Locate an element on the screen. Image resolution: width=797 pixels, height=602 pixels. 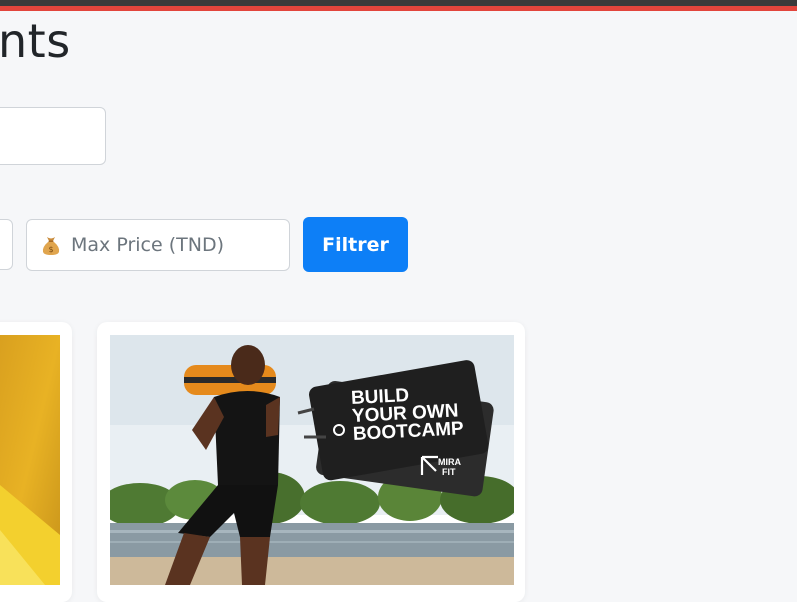
filter-button: Filtrer is located at coordinates (355, 244).